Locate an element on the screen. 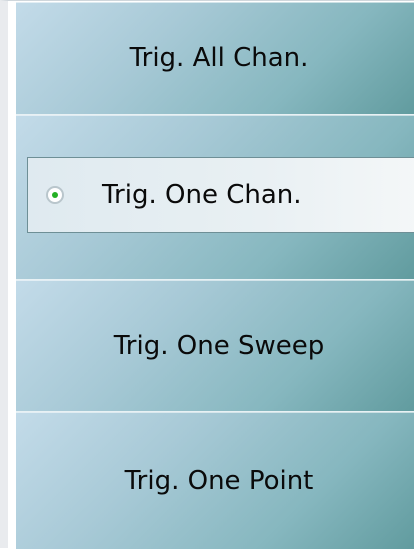  trig-all-chan-label: Trig. All Chan. is located at coordinates (219, 58).